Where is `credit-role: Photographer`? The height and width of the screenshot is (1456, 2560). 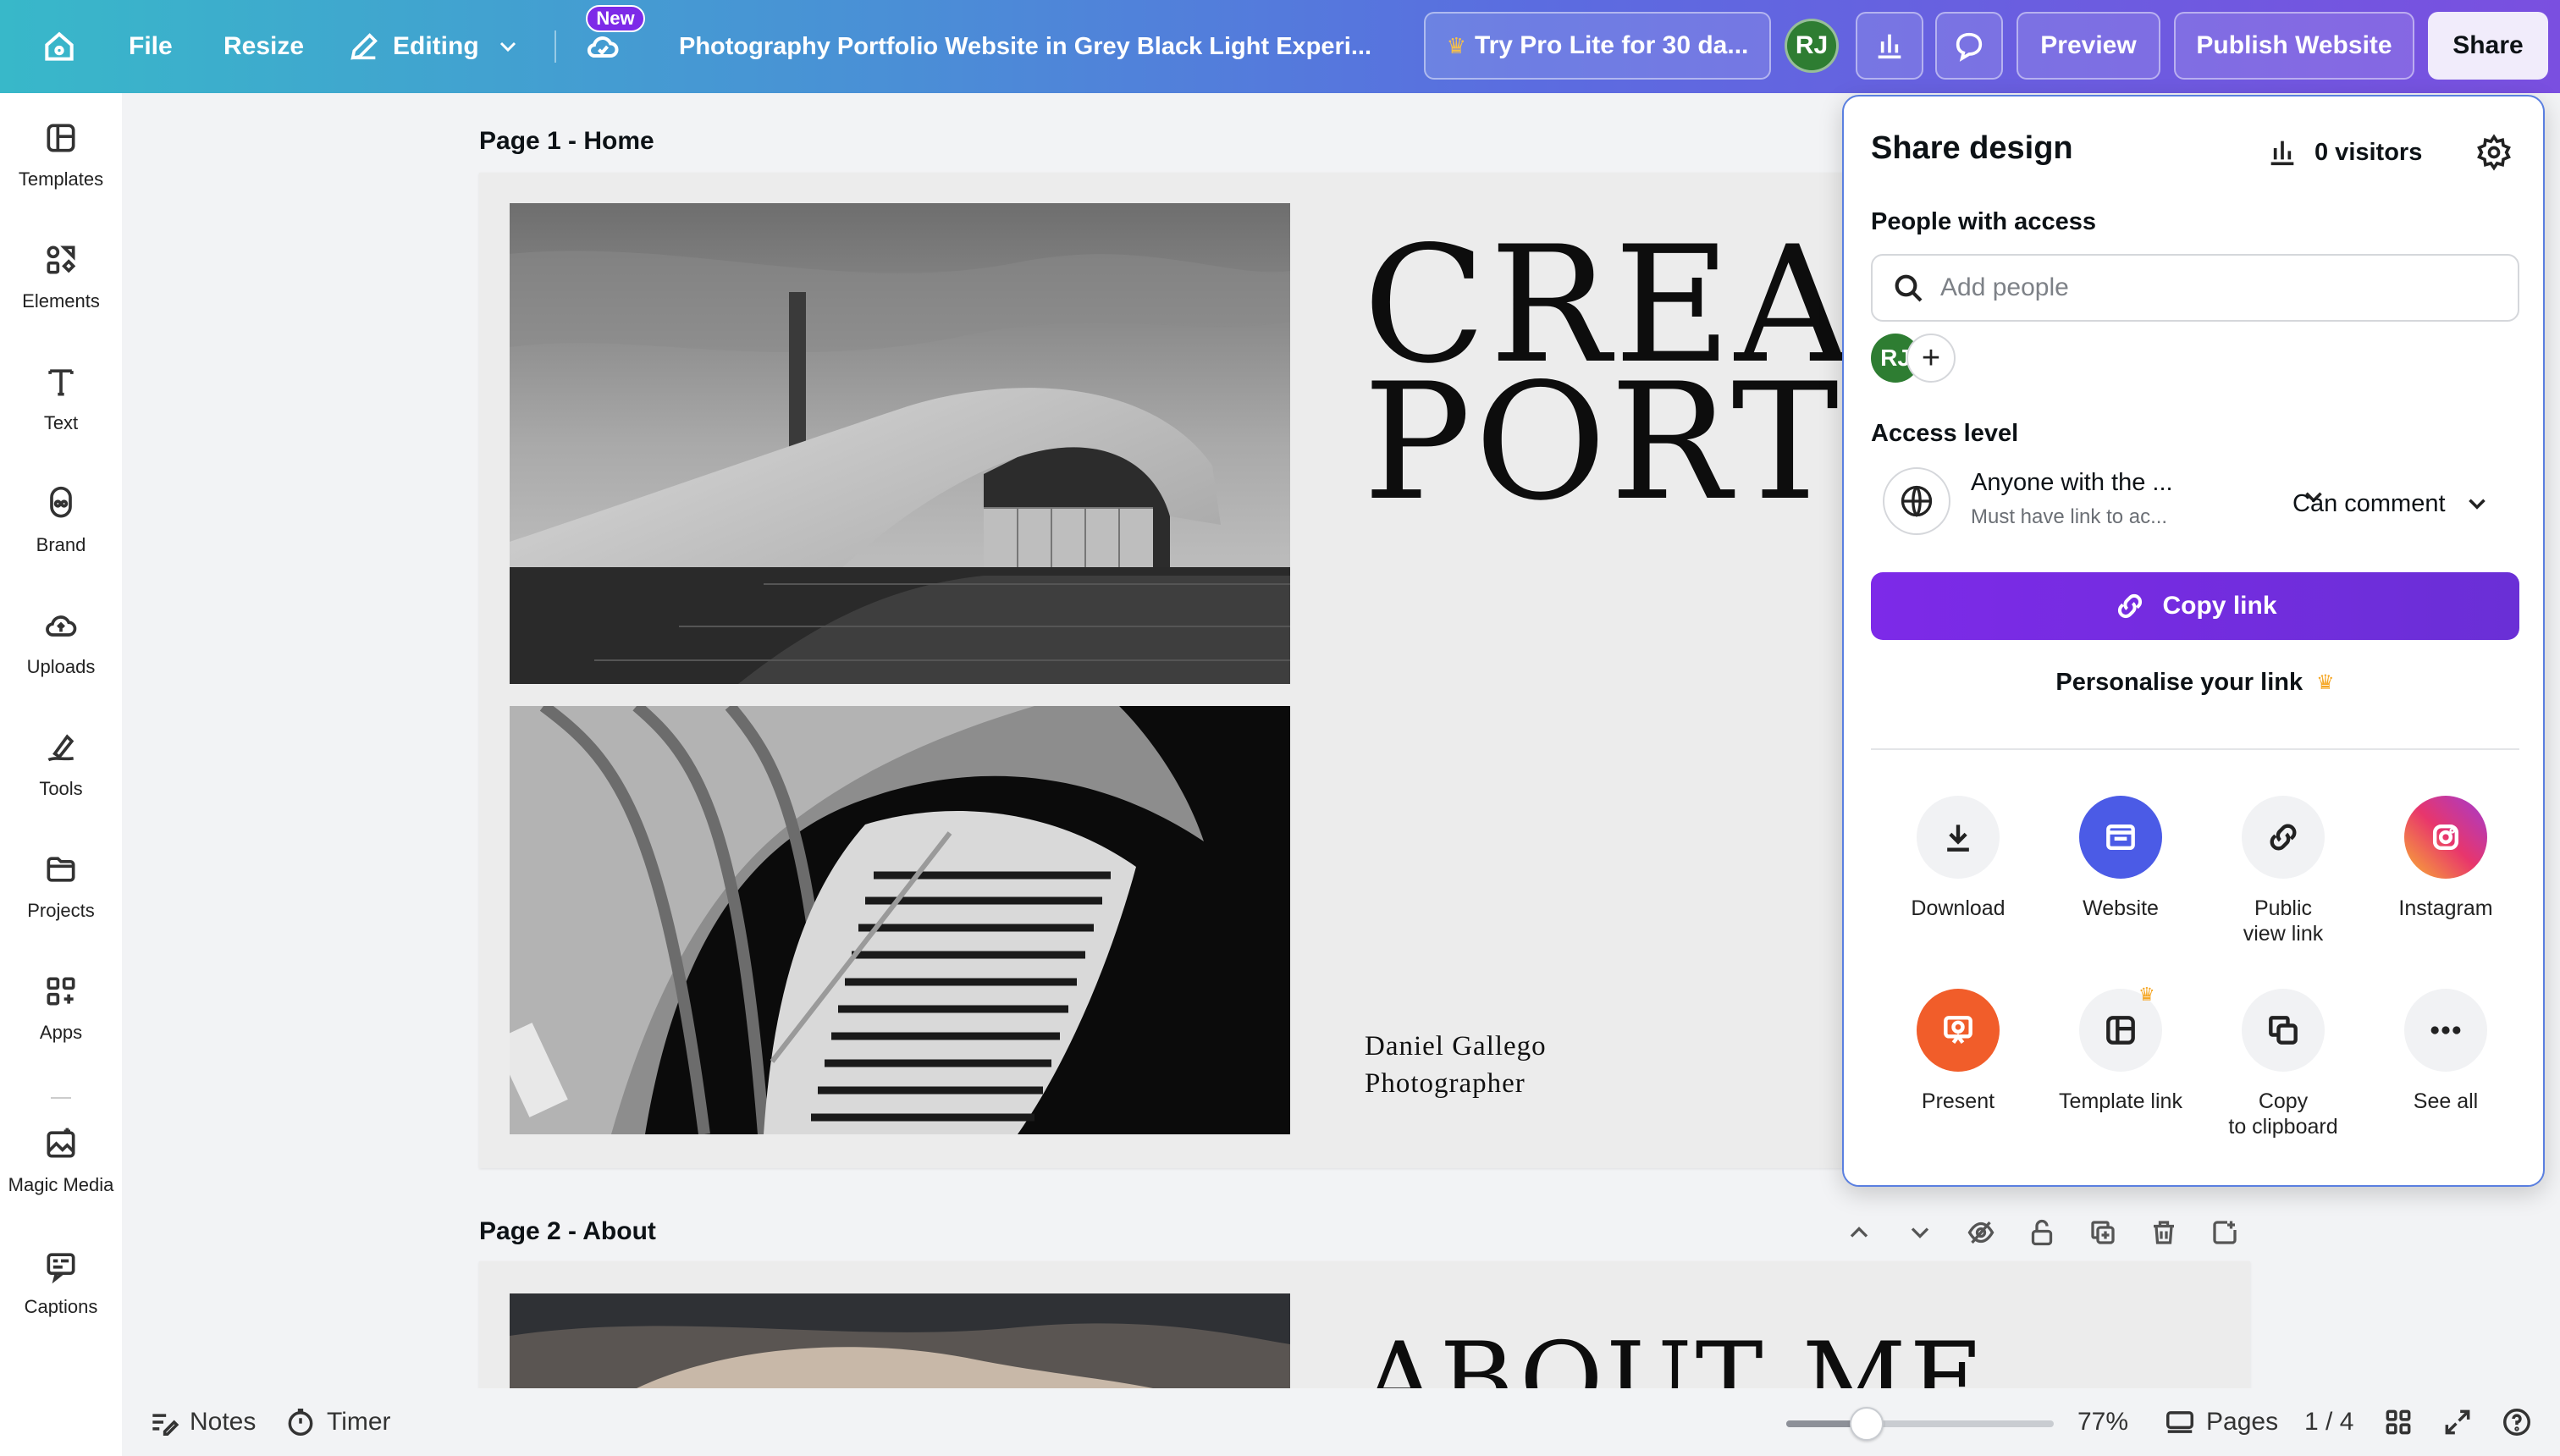 credit-role: Photographer is located at coordinates (1445, 1083).